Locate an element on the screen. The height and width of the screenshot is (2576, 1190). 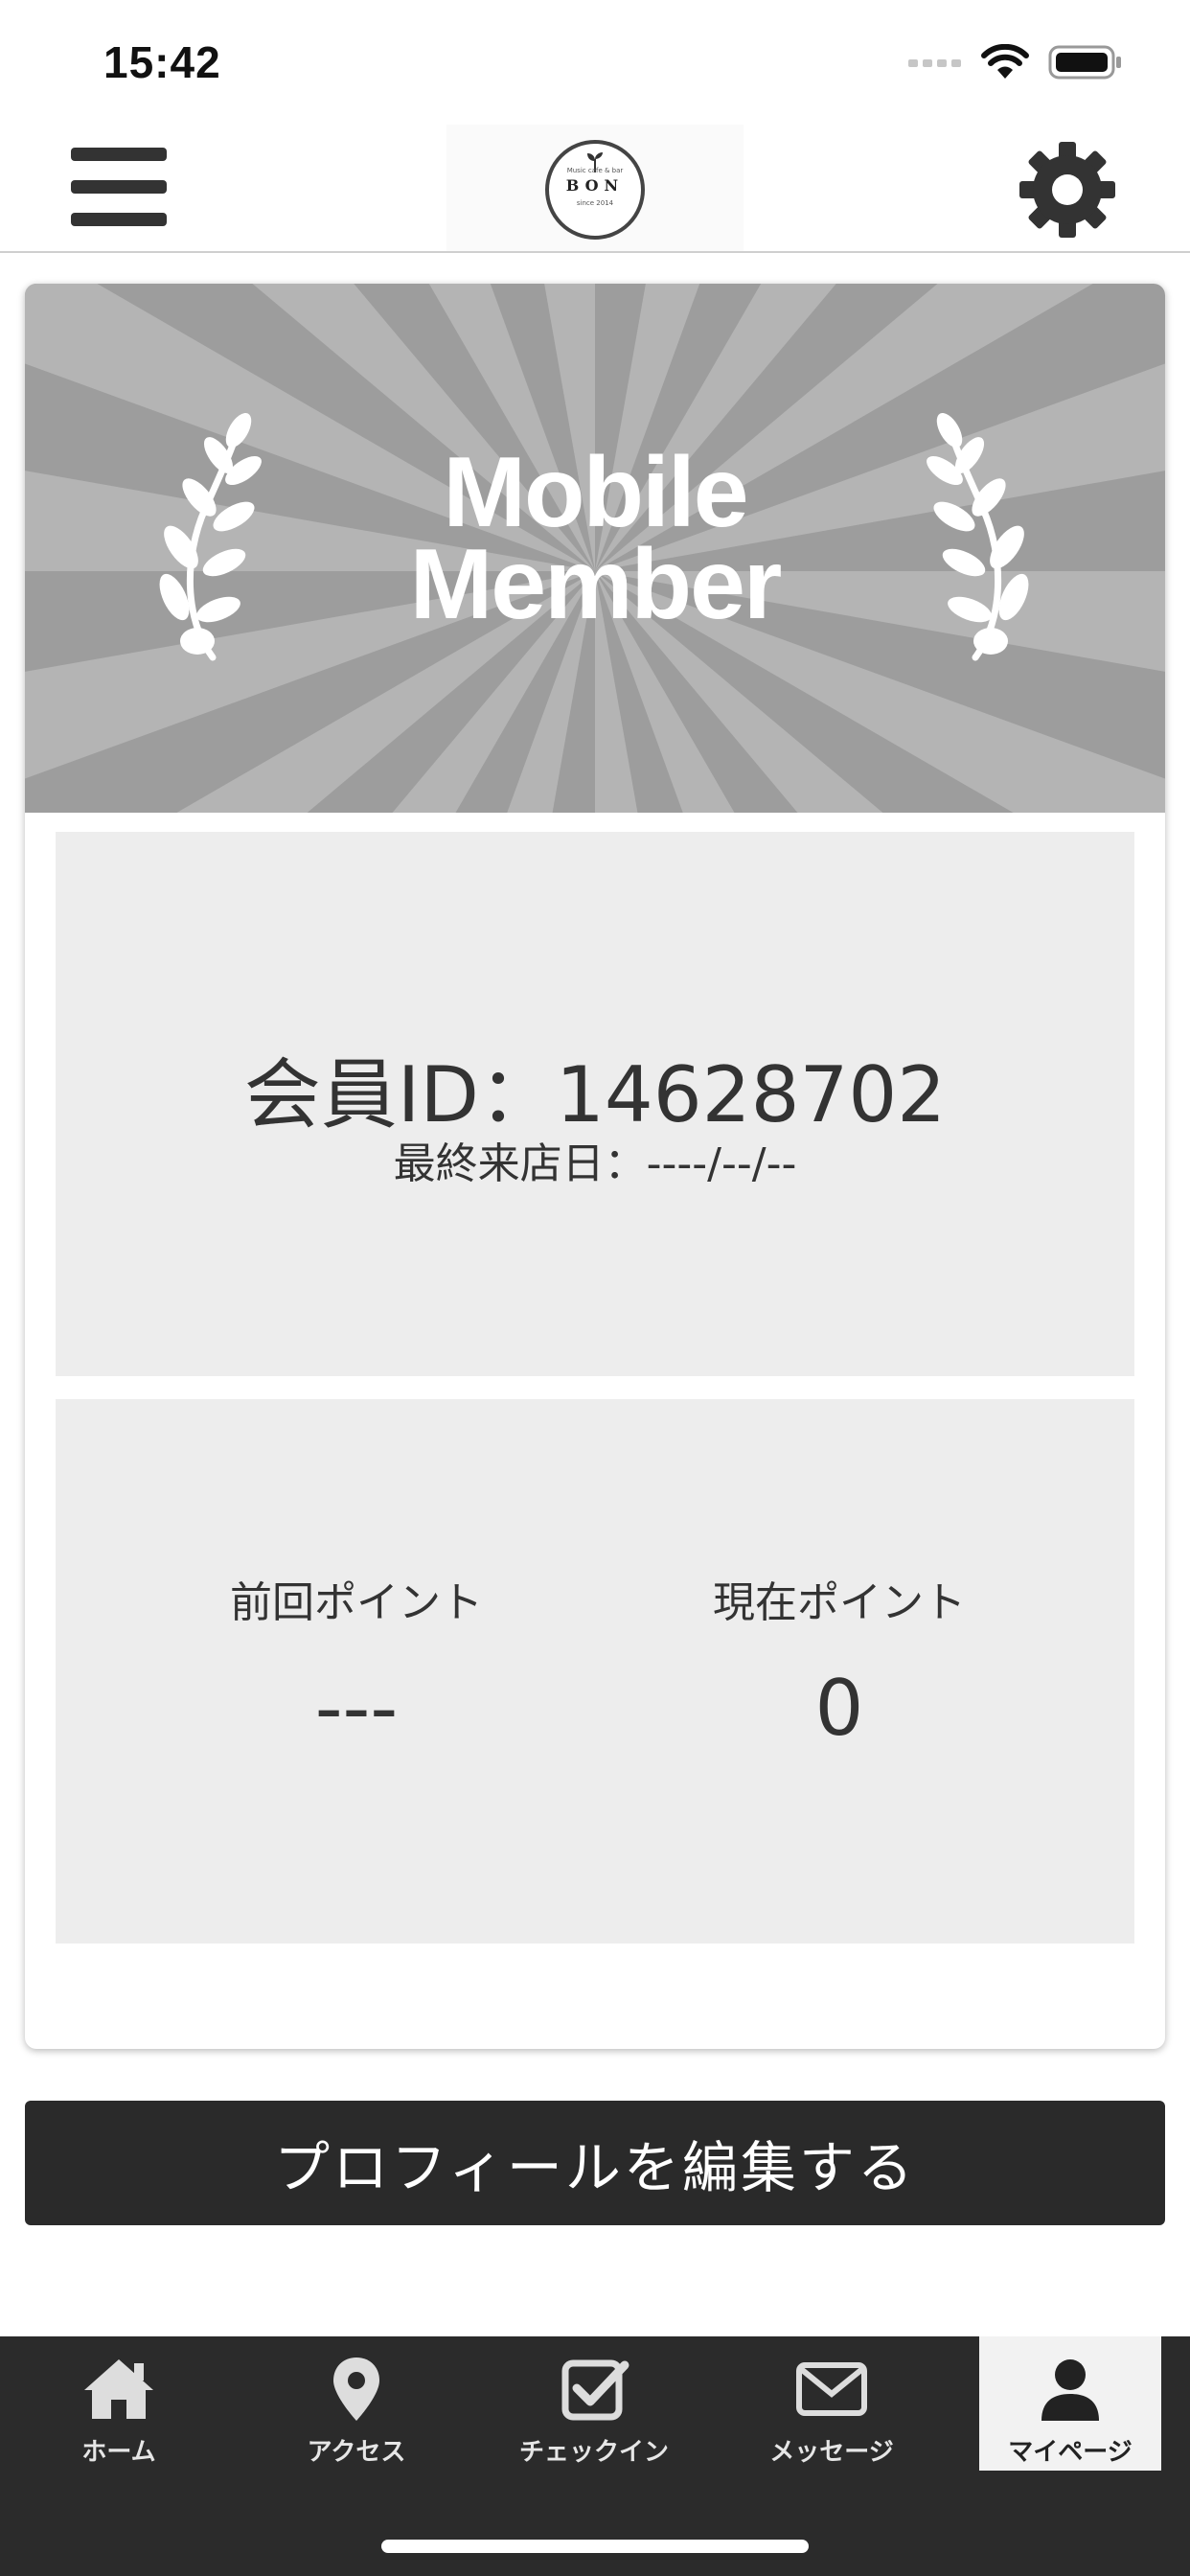
previous-points-value: --- is located at coordinates (357, 1708).